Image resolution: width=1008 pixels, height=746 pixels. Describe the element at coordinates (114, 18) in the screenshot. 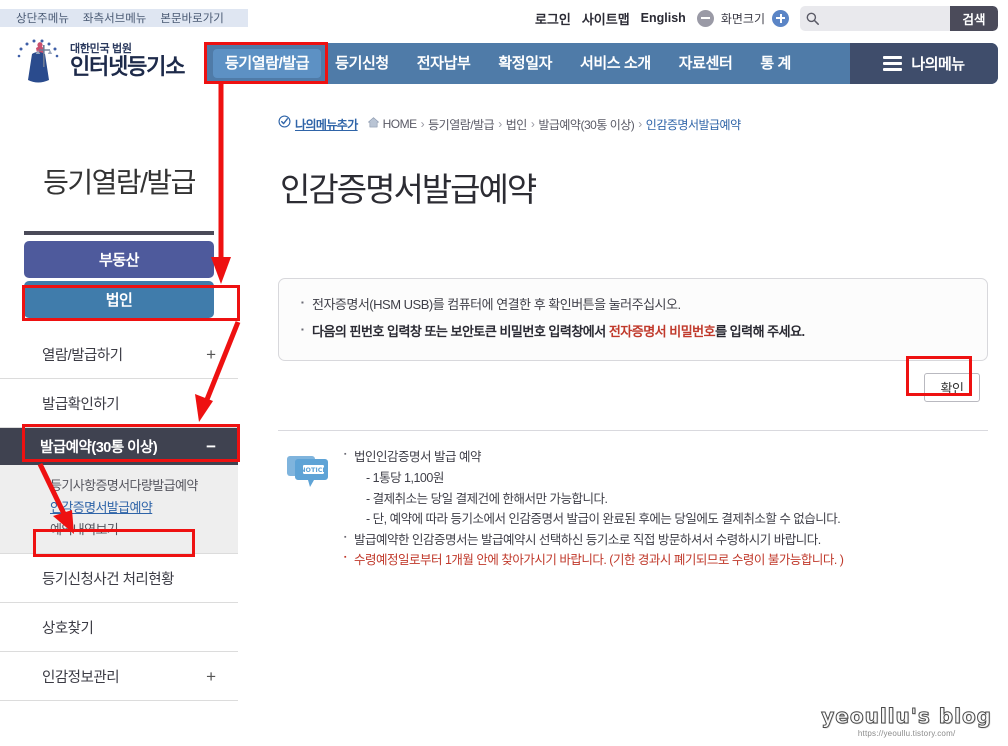

I see `skip-link-side-menu: 좌측서브메뉴` at that location.